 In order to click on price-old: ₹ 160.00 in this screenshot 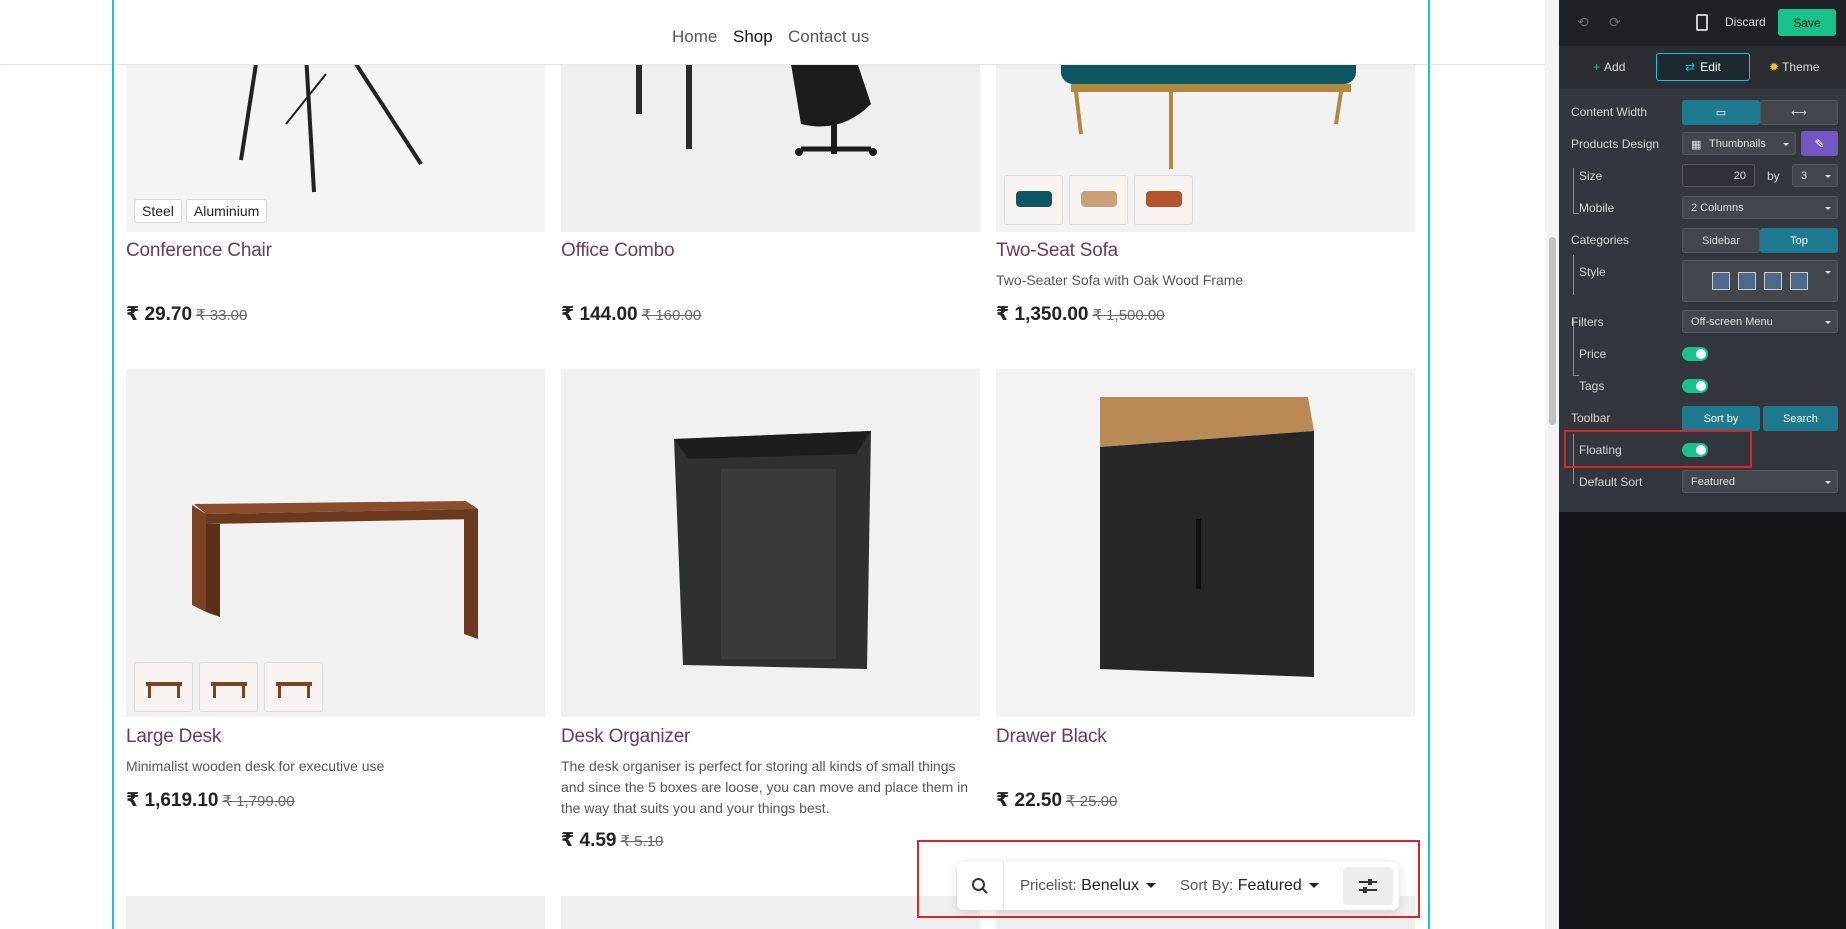, I will do `click(671, 315)`.